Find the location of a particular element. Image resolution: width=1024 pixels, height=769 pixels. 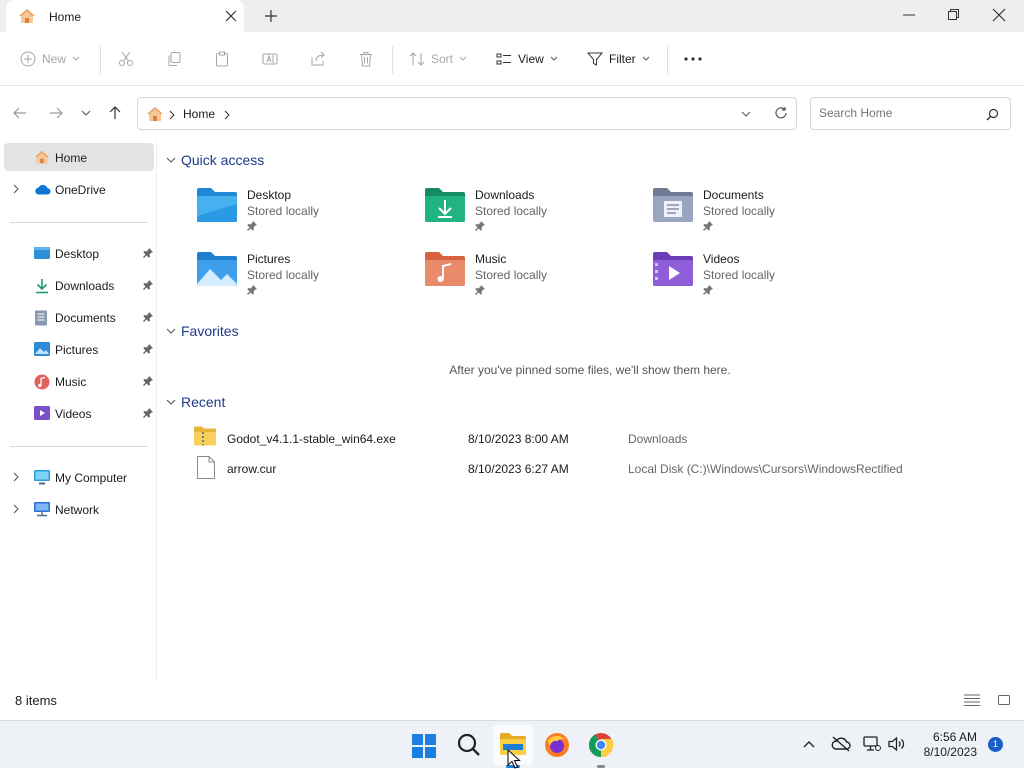

recent-file-name: arrow.cur is located at coordinates (252, 469).